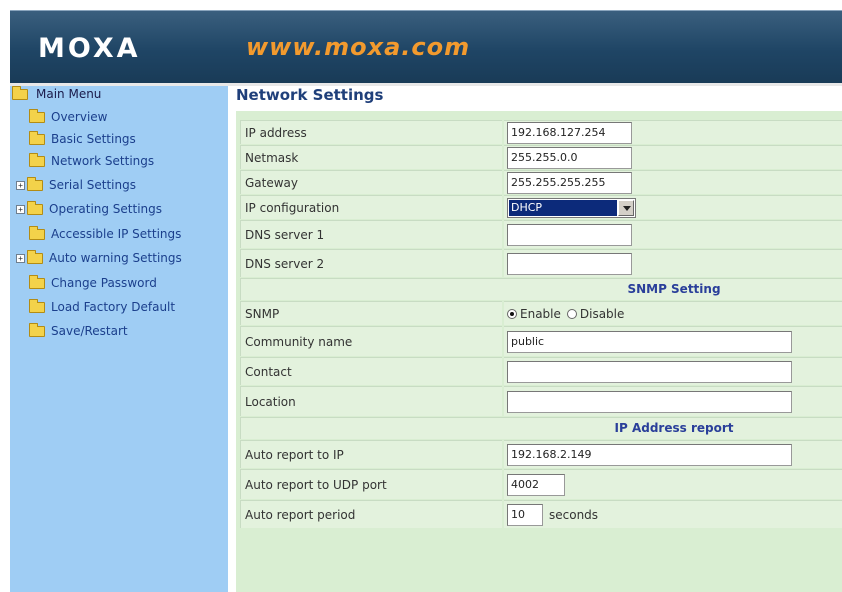 This screenshot has height=592, width=842. What do you see at coordinates (512, 313) in the screenshot?
I see `snmp-enable-radio` at bounding box center [512, 313].